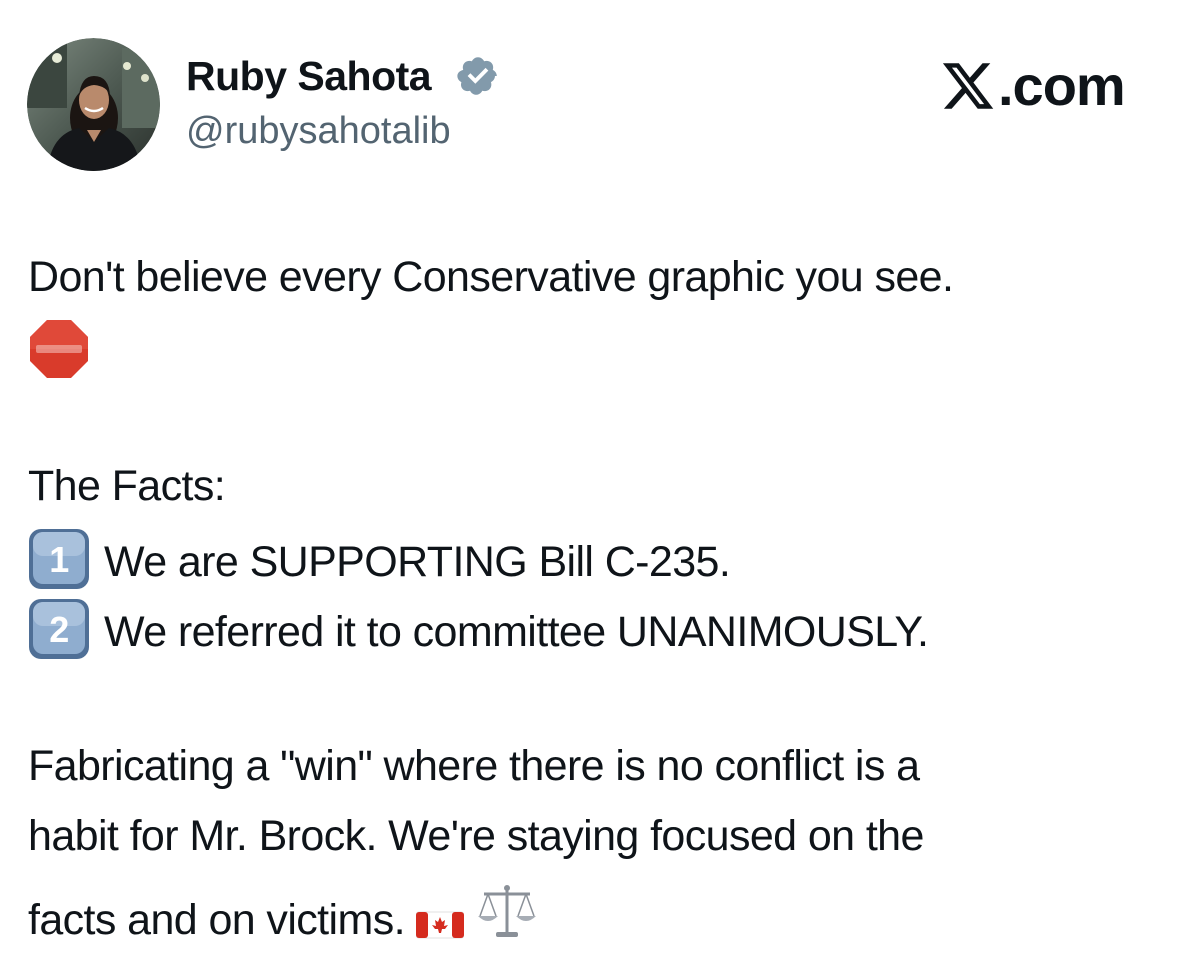  Describe the element at coordinates (598, 917) in the screenshot. I see `closing-line-3: facts and on victims.` at that location.